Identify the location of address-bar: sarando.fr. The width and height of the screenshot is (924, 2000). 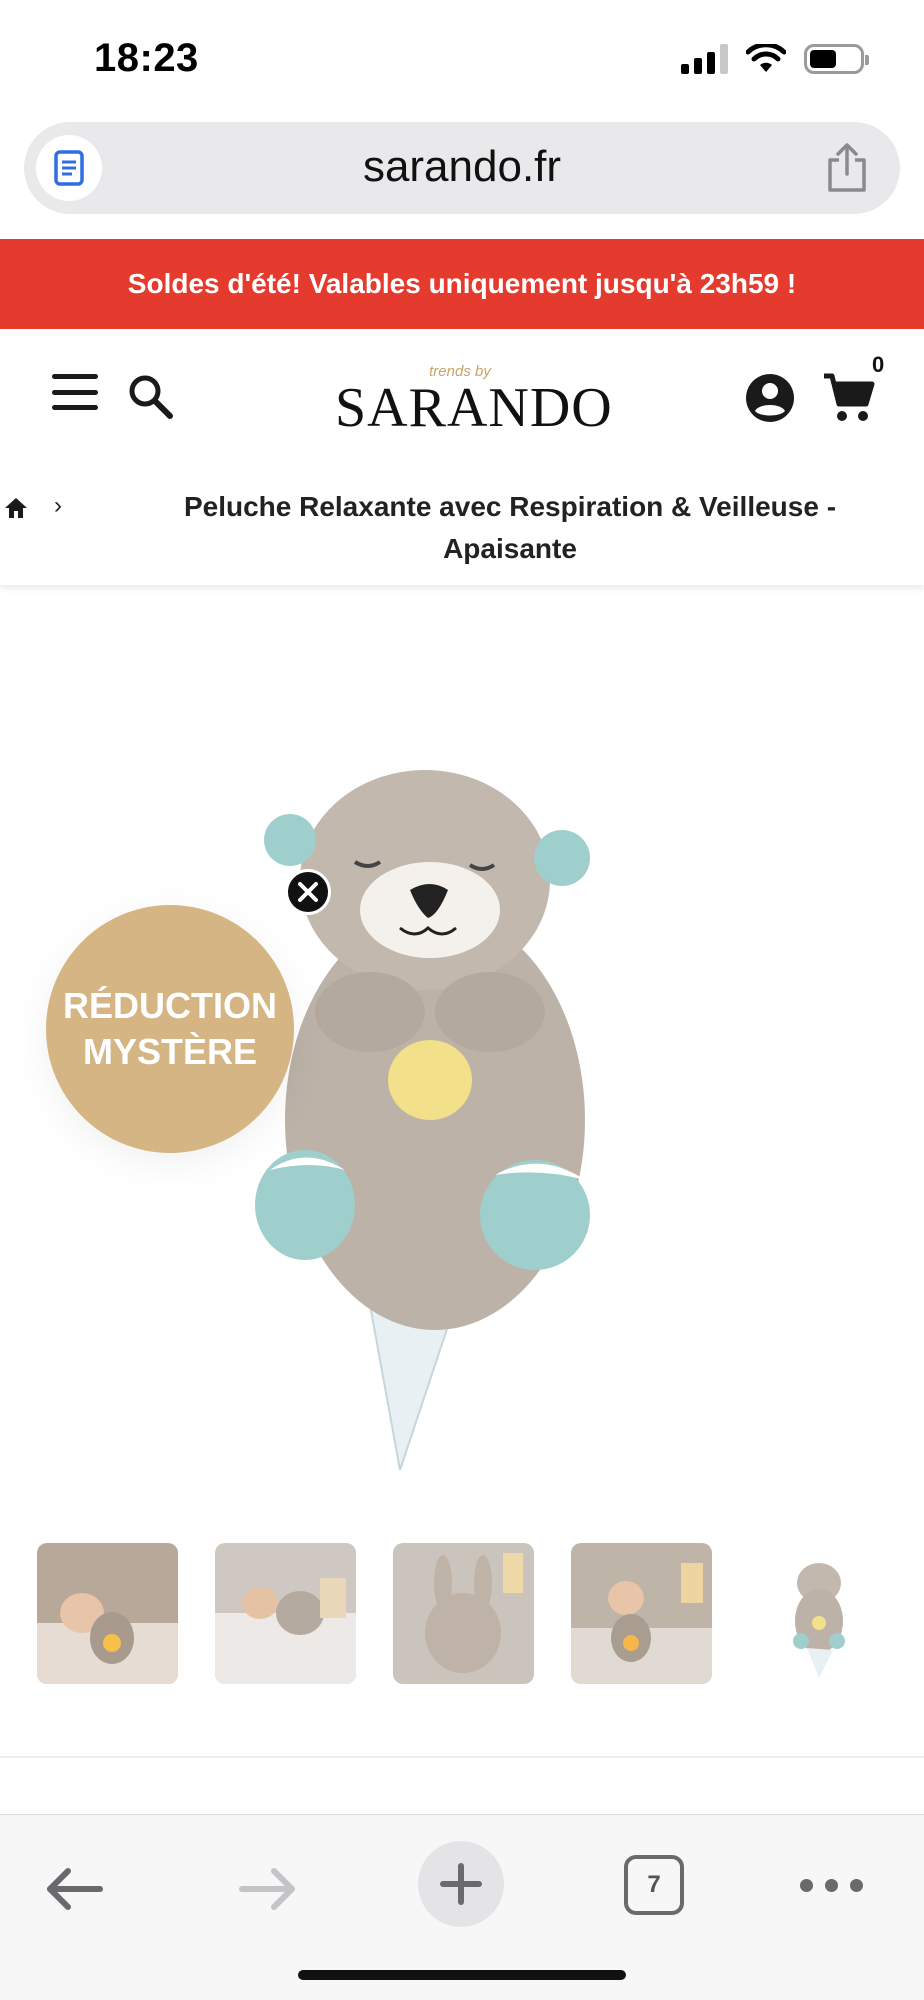
(462, 168).